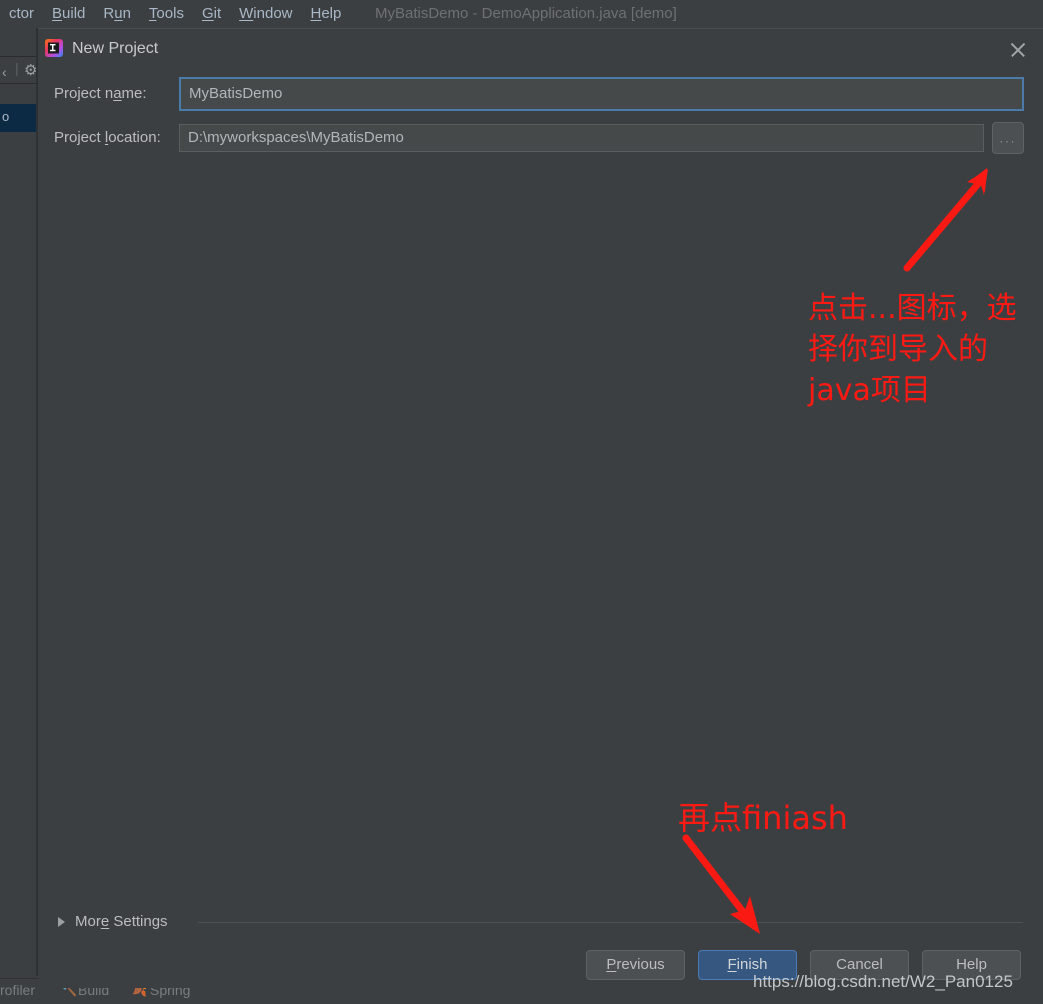 This screenshot has height=1004, width=1043. What do you see at coordinates (21, 14) in the screenshot?
I see `menu-item-refactor: ctor` at bounding box center [21, 14].